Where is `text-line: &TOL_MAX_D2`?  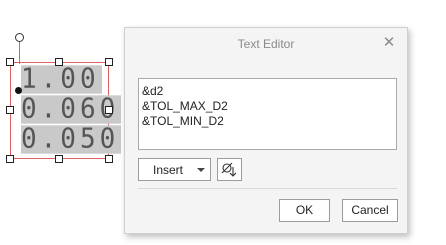 text-line: &TOL_MAX_D2 is located at coordinates (185, 106).